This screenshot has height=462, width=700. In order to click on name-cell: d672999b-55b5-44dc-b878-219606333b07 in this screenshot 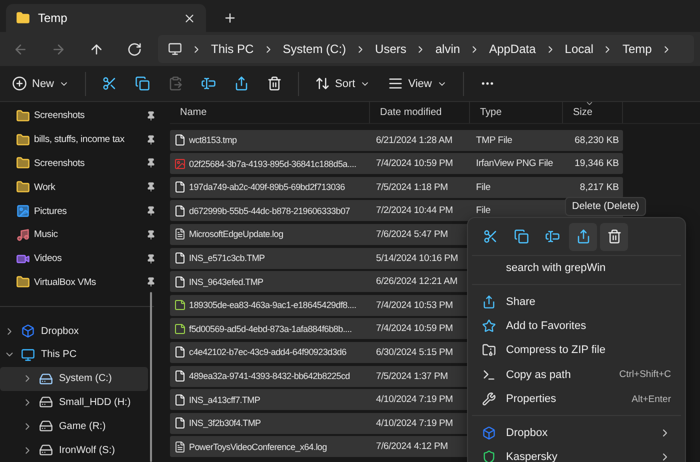, I will do `click(270, 210)`.